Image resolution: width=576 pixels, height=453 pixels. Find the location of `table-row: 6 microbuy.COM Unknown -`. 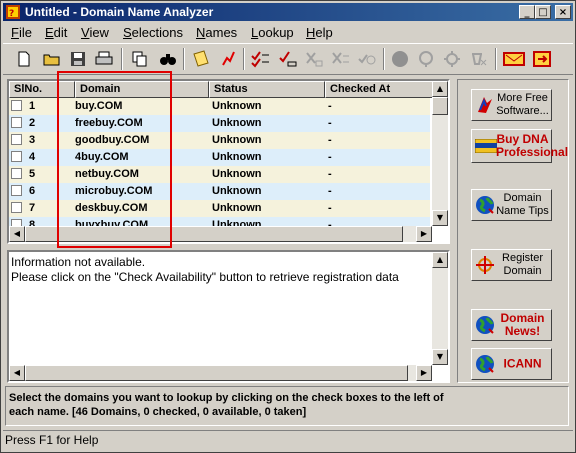

table-row: 6 microbuy.COM Unknown - is located at coordinates (219, 191).